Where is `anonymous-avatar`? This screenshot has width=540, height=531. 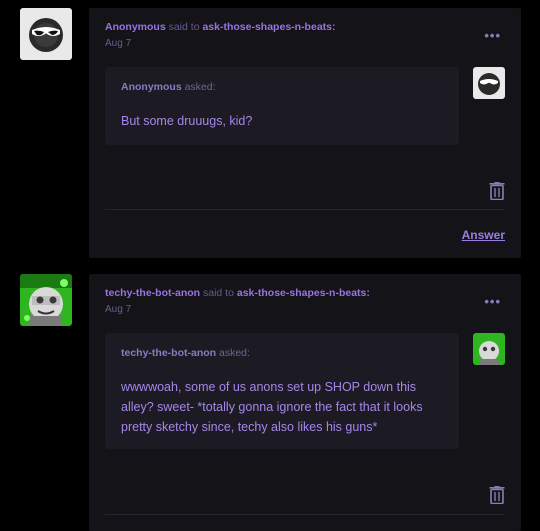
anonymous-avatar is located at coordinates (46, 34).